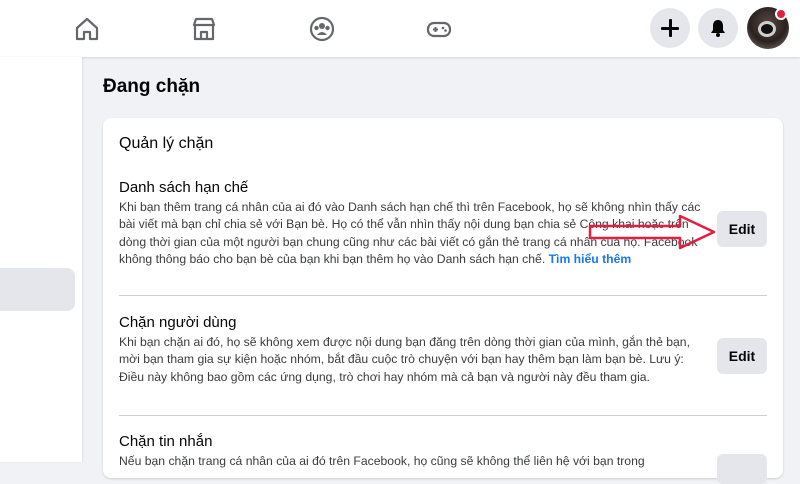 This screenshot has width=800, height=484. What do you see at coordinates (781, 14) in the screenshot?
I see `notification-badge` at bounding box center [781, 14].